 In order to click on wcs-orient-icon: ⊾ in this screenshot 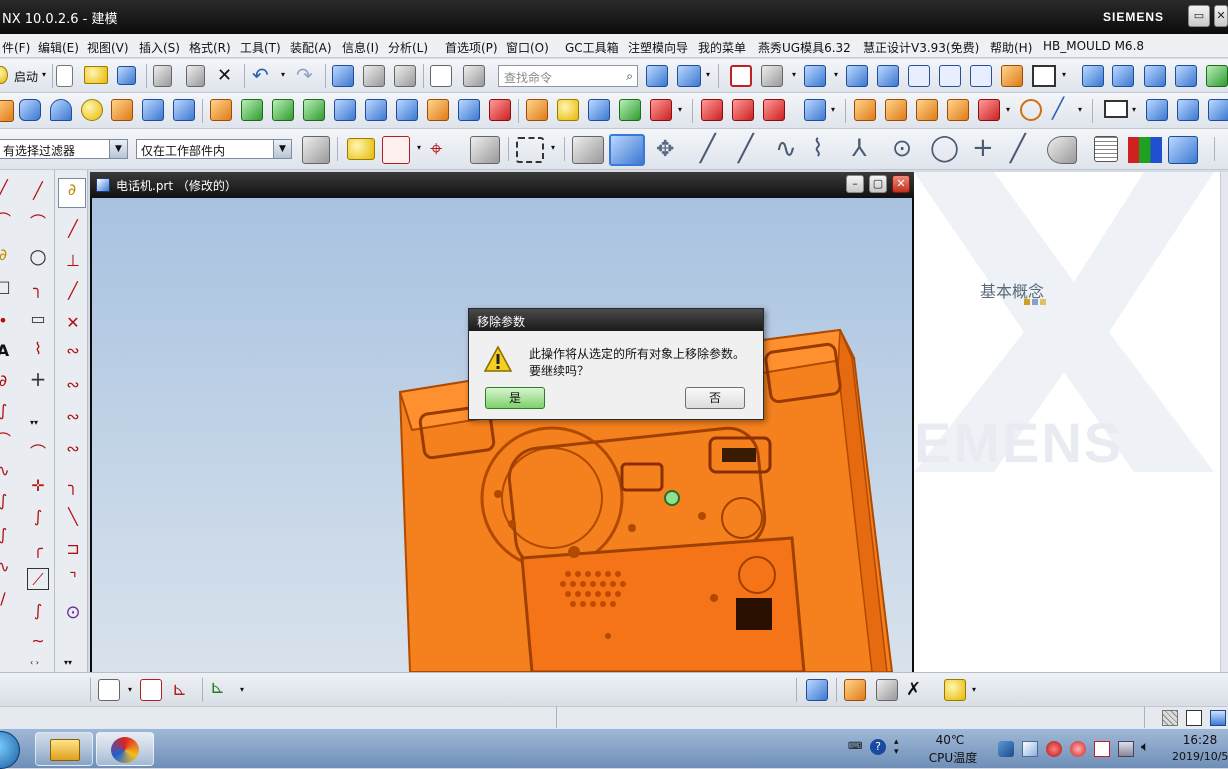, I will do `click(221, 688)`.